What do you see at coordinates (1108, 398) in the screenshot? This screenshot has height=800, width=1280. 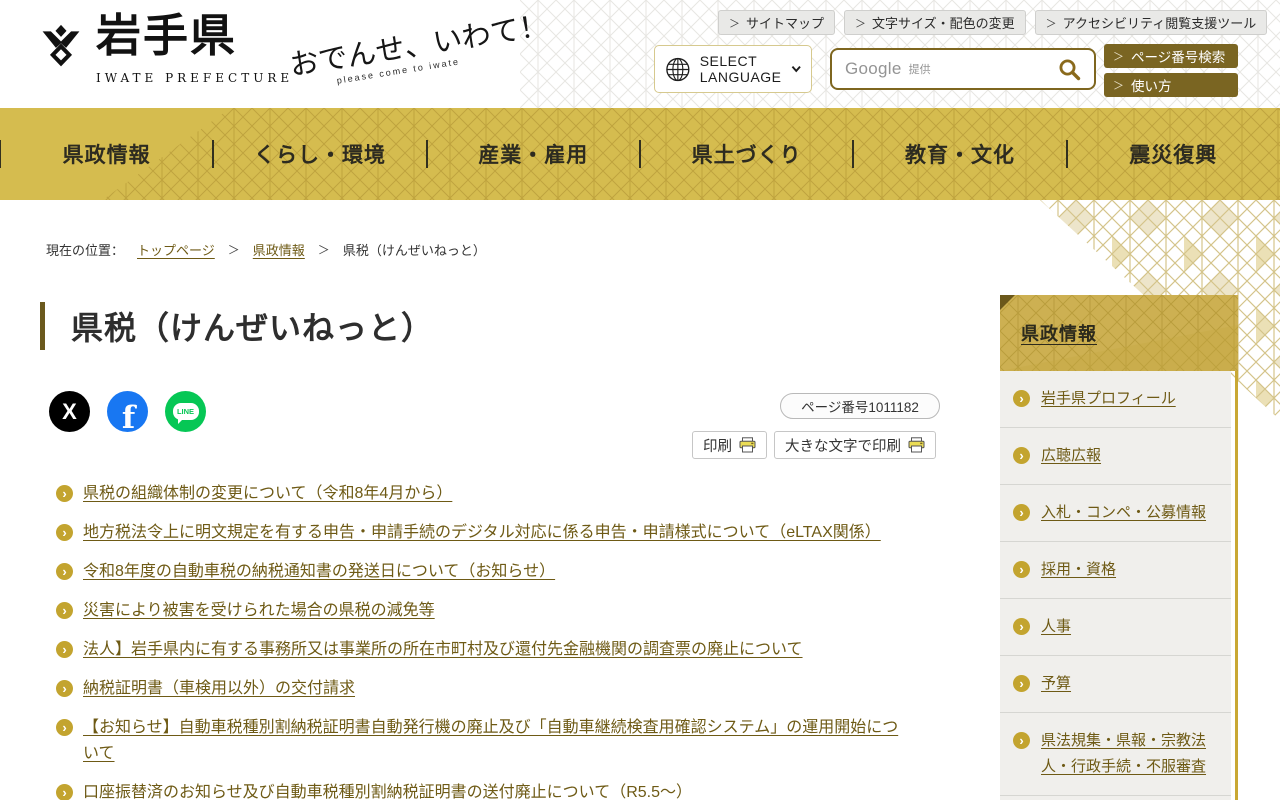 I see `sidebar-item-profile: 岩手県プロフィール` at bounding box center [1108, 398].